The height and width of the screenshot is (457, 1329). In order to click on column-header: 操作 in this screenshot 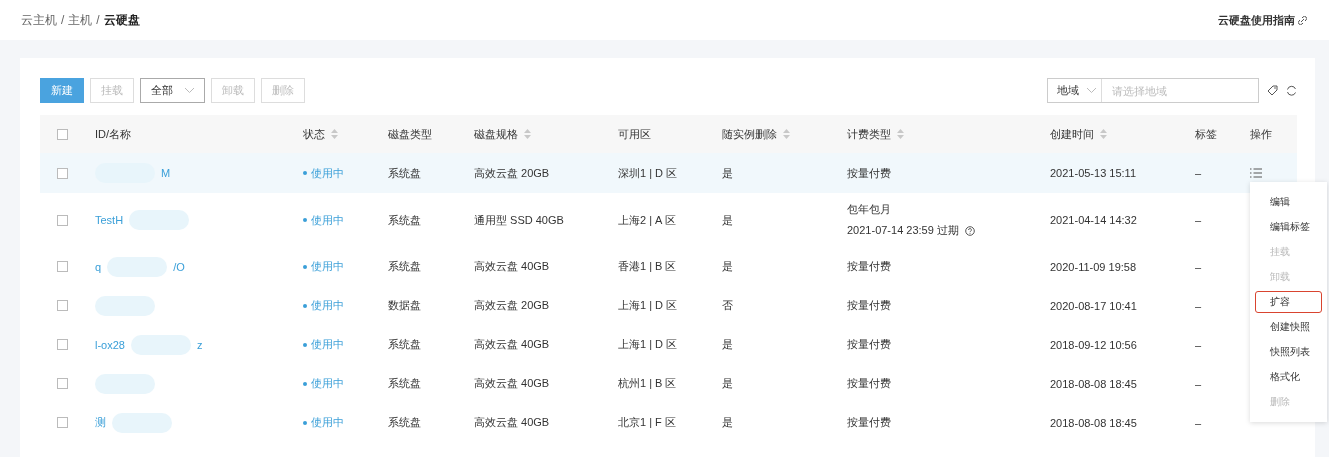, I will do `click(1261, 134)`.